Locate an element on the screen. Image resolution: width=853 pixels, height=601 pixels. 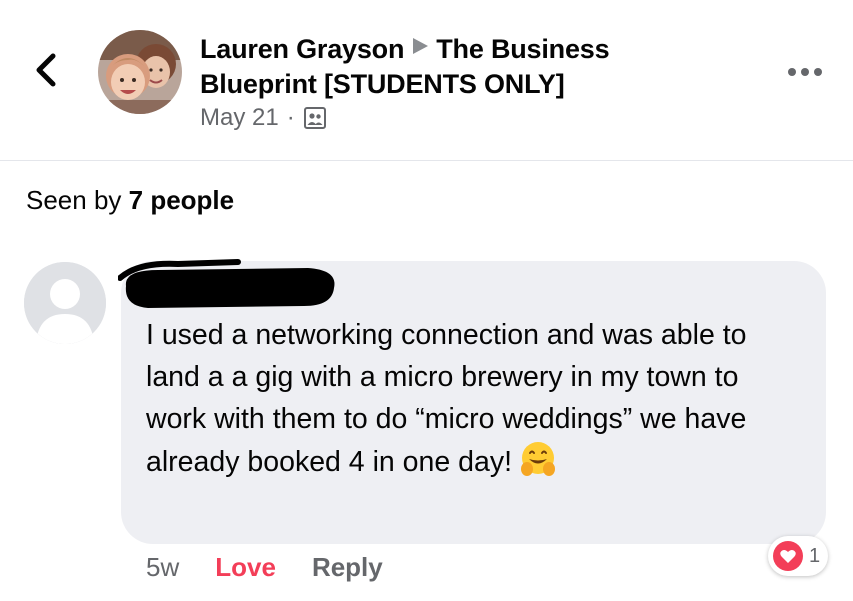
post-meta: May 21 · is located at coordinates (263, 118).